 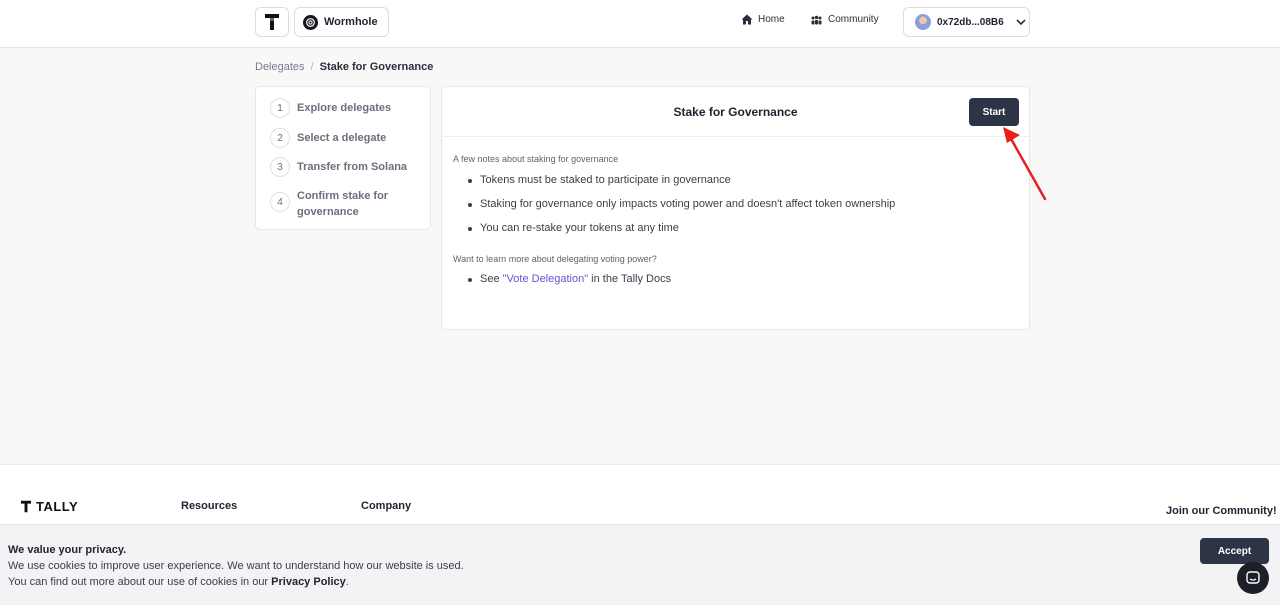 What do you see at coordinates (280, 167) in the screenshot?
I see `step-number: 3` at bounding box center [280, 167].